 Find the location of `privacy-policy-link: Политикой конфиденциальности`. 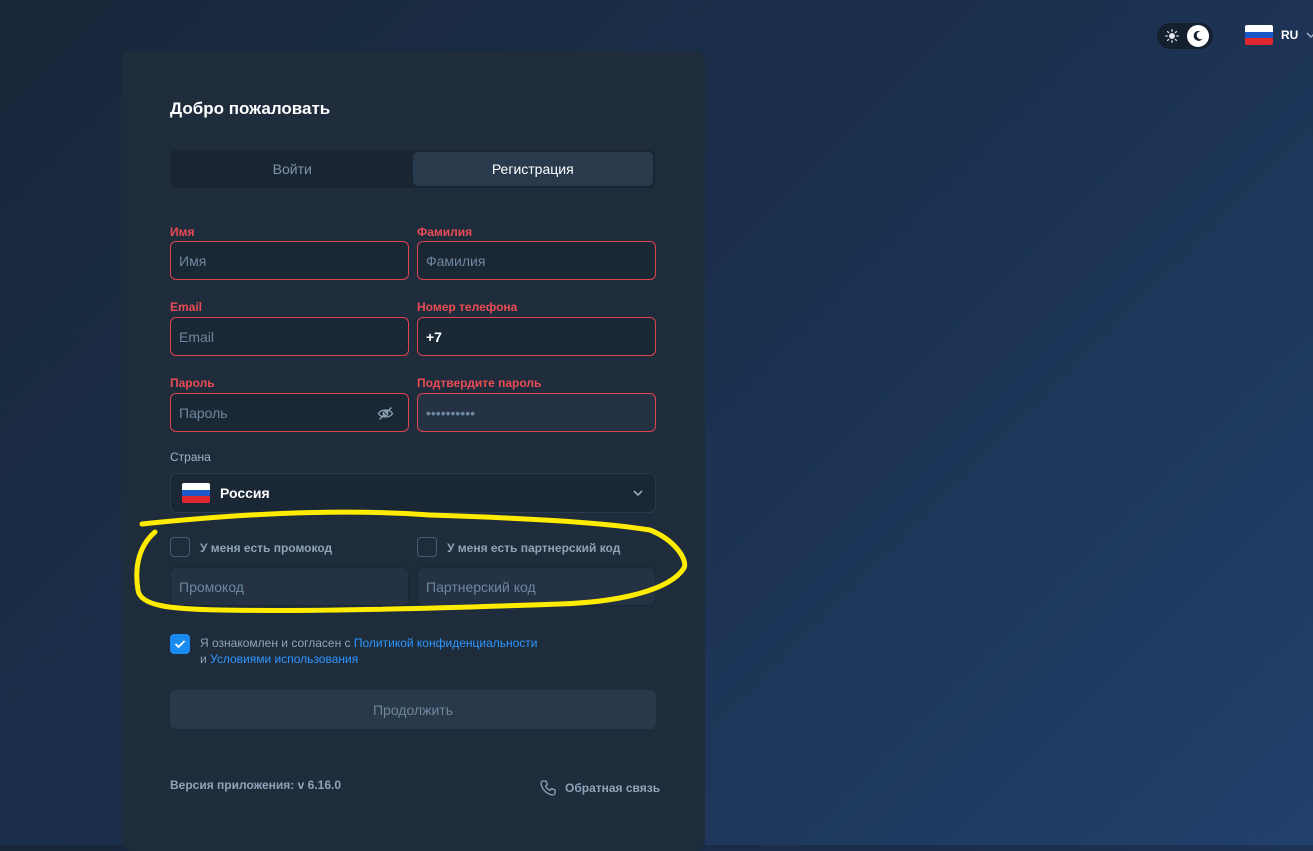

privacy-policy-link: Политикой конфиденциальности is located at coordinates (446, 643).